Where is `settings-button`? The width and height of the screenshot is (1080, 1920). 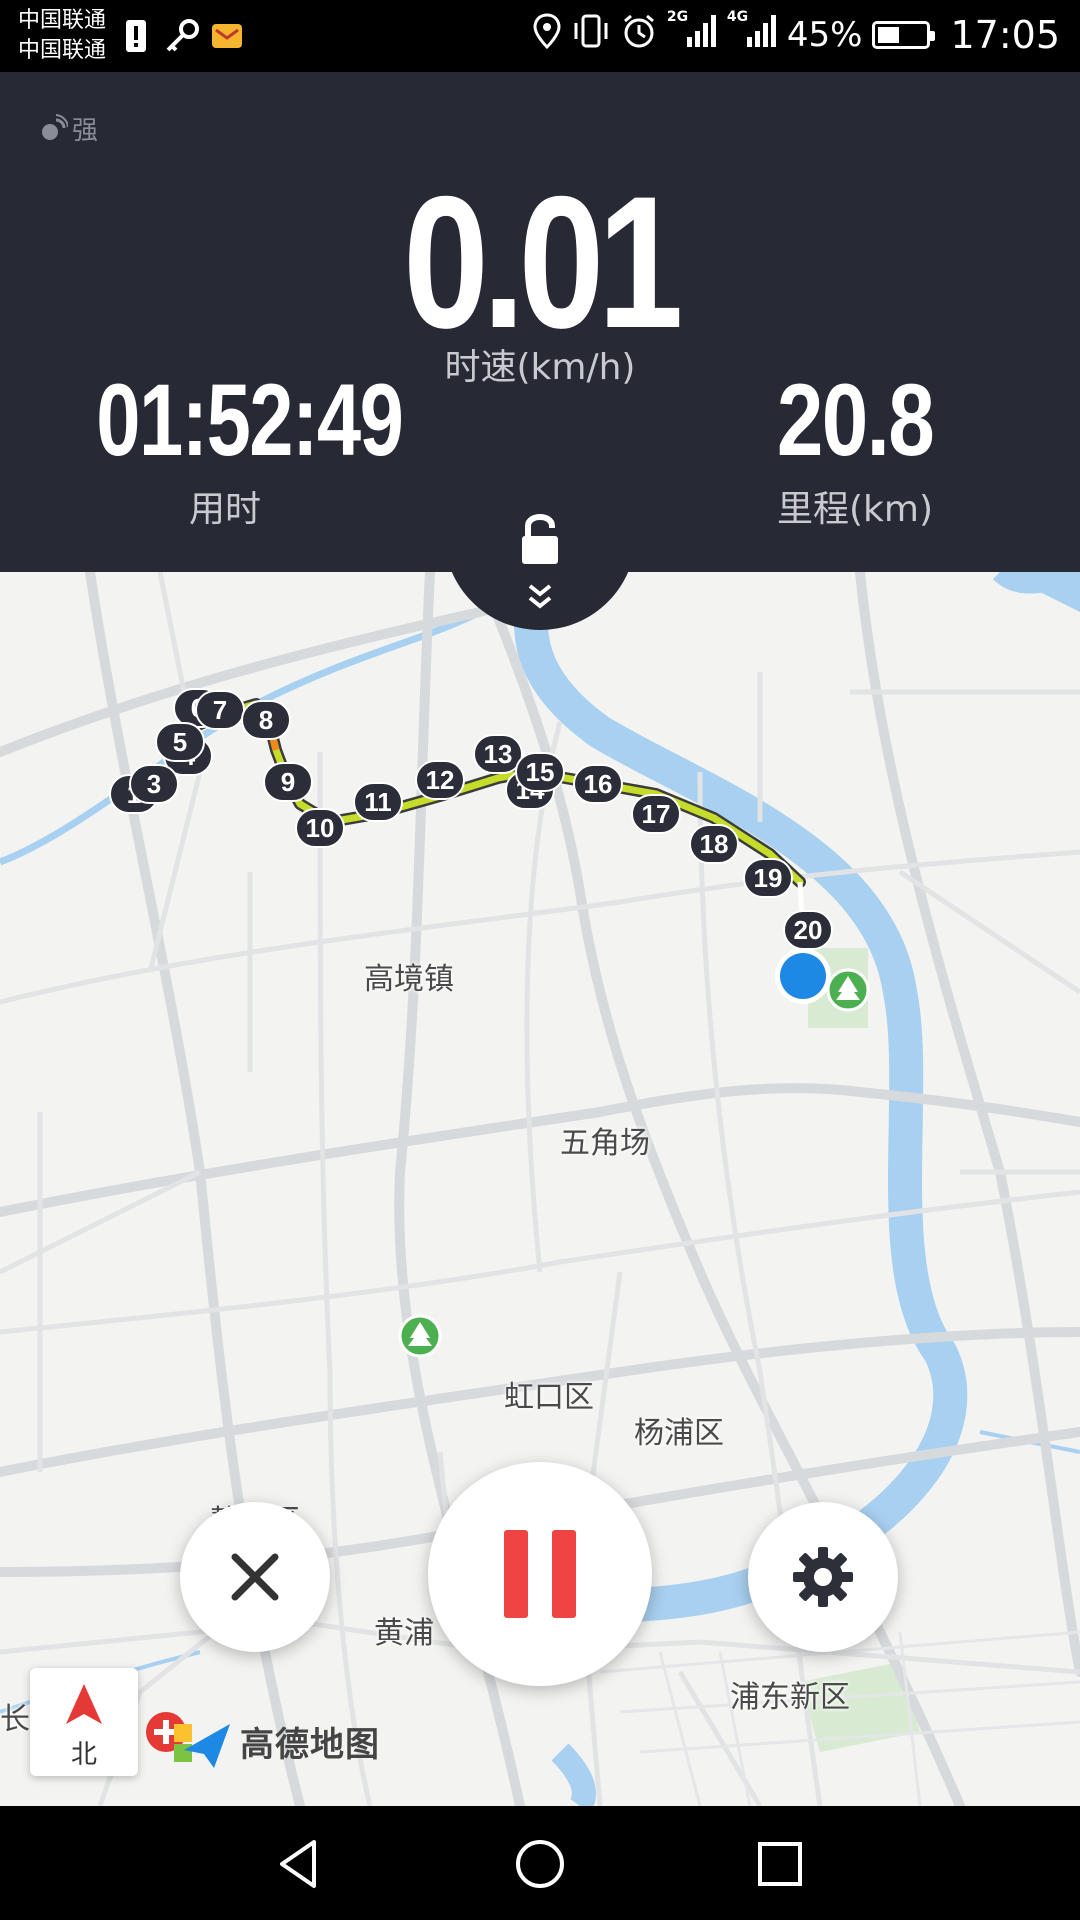 settings-button is located at coordinates (823, 1577).